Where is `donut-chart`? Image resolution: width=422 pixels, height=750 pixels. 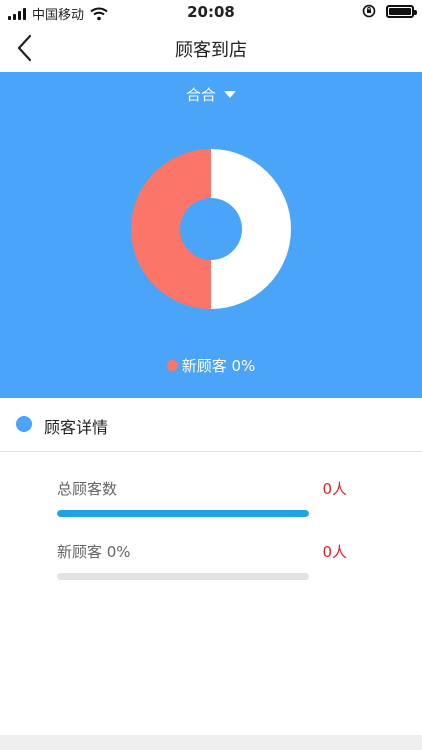
donut-chart is located at coordinates (211, 229).